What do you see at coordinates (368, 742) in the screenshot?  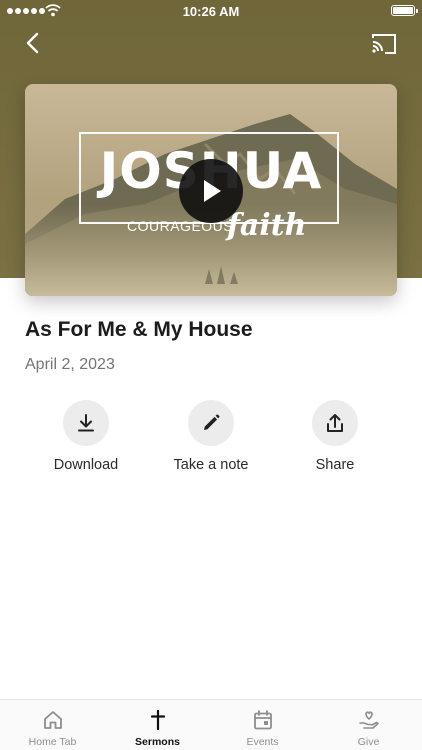 I see `tab-give-label: Give` at bounding box center [368, 742].